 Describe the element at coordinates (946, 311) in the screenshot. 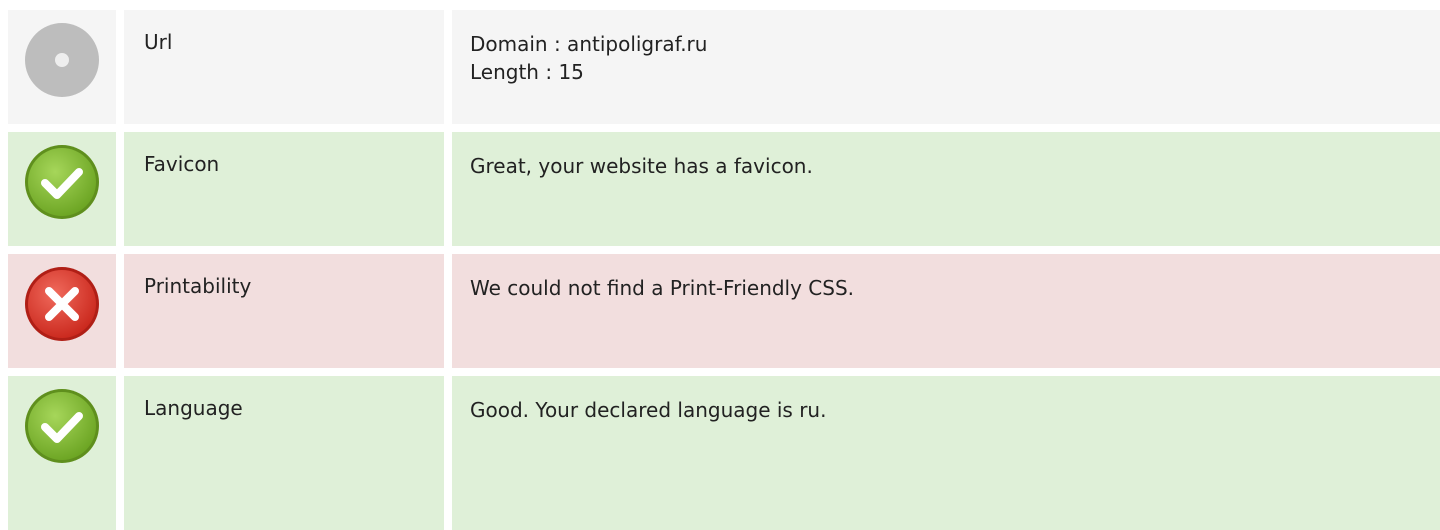

I see `row-value: We could not find a Print-Friendly CSS.` at that location.